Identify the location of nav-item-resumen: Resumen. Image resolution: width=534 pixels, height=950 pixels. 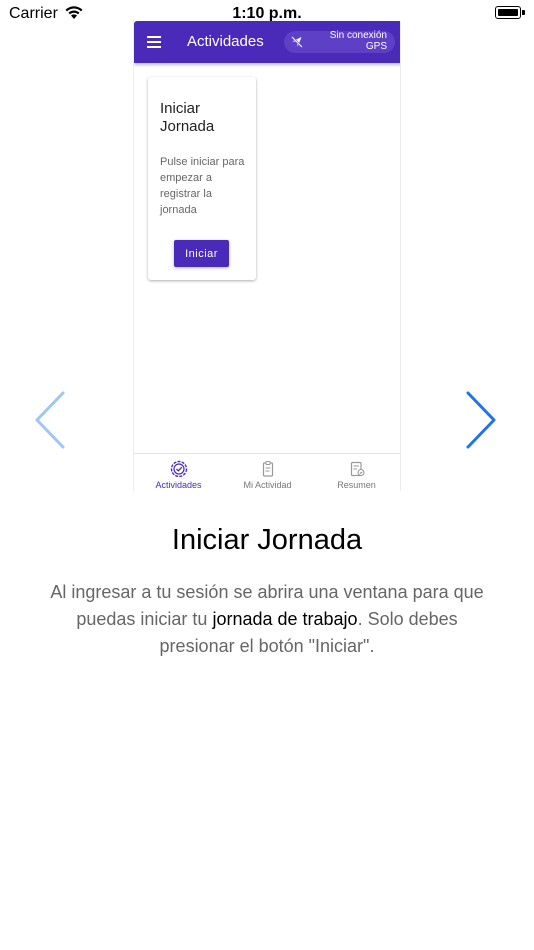
(356, 472).